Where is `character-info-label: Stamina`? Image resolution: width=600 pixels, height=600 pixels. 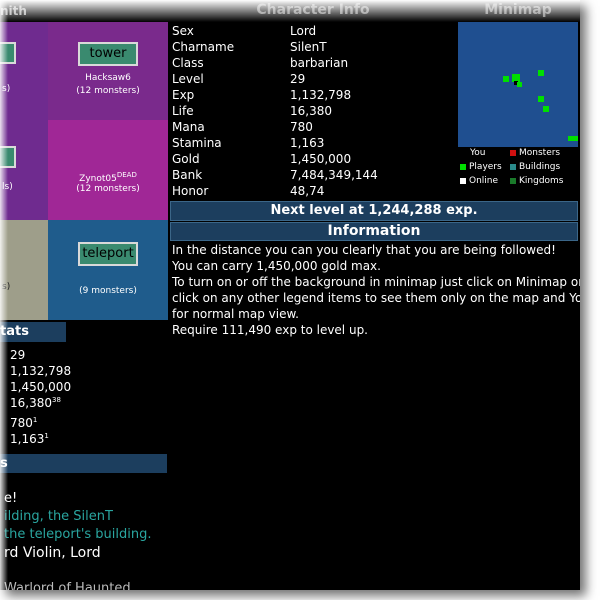 character-info-label: Stamina is located at coordinates (197, 143).